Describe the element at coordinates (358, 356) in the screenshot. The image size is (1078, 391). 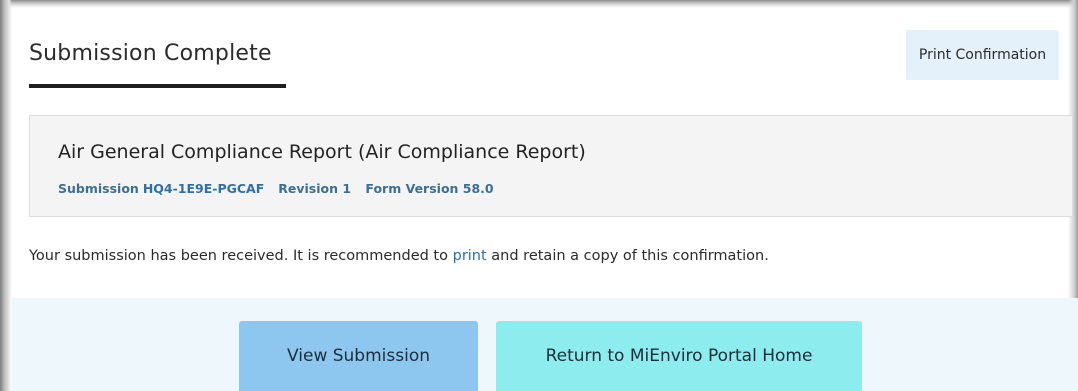
I see `view-submission-button: View Submission` at that location.